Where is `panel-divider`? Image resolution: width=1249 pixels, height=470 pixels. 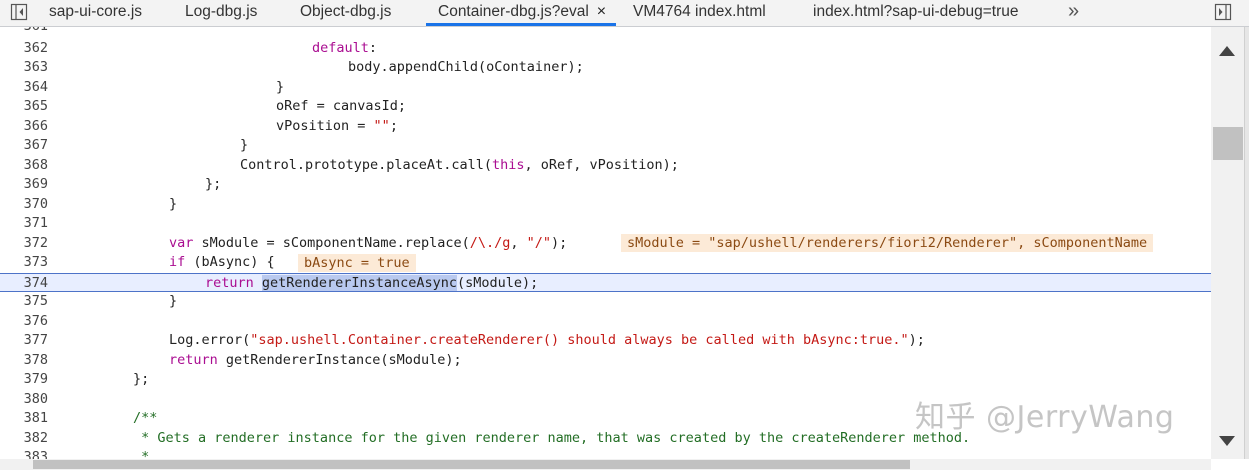 panel-divider is located at coordinates (1246, 243).